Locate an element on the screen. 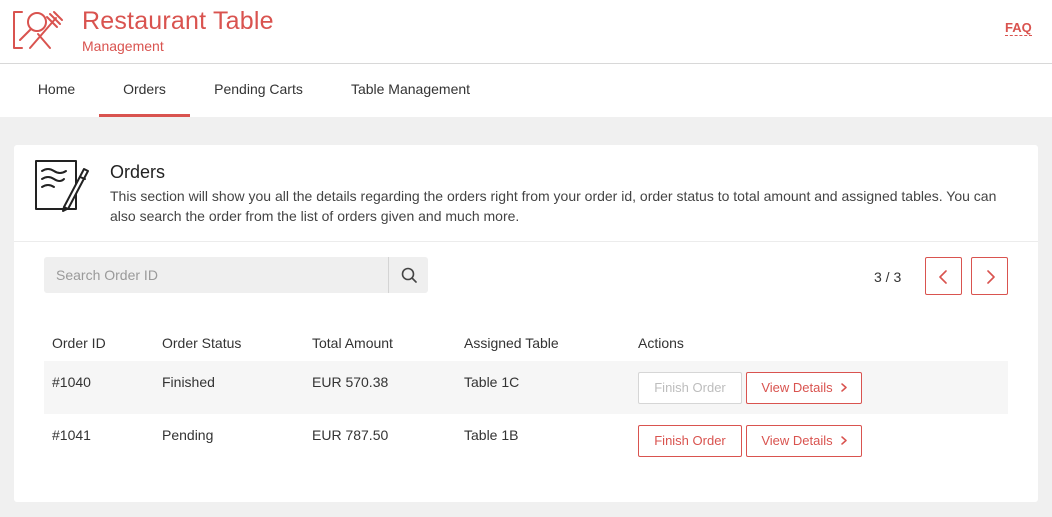 This screenshot has height=517, width=1052. column-header-order-status: Order Status is located at coordinates (202, 343).